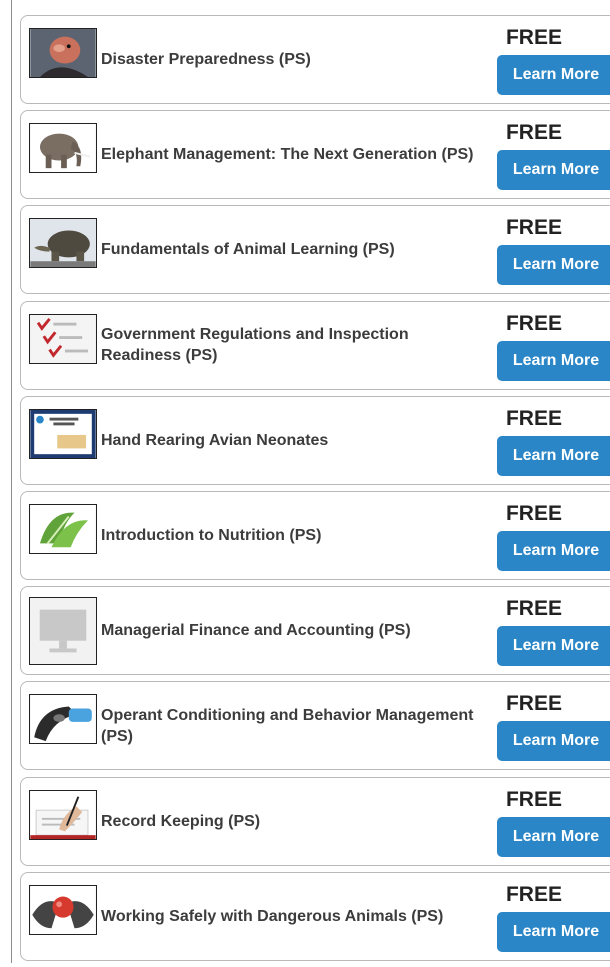  What do you see at coordinates (63, 909) in the screenshot?
I see `hands-ball-thumbnail` at bounding box center [63, 909].